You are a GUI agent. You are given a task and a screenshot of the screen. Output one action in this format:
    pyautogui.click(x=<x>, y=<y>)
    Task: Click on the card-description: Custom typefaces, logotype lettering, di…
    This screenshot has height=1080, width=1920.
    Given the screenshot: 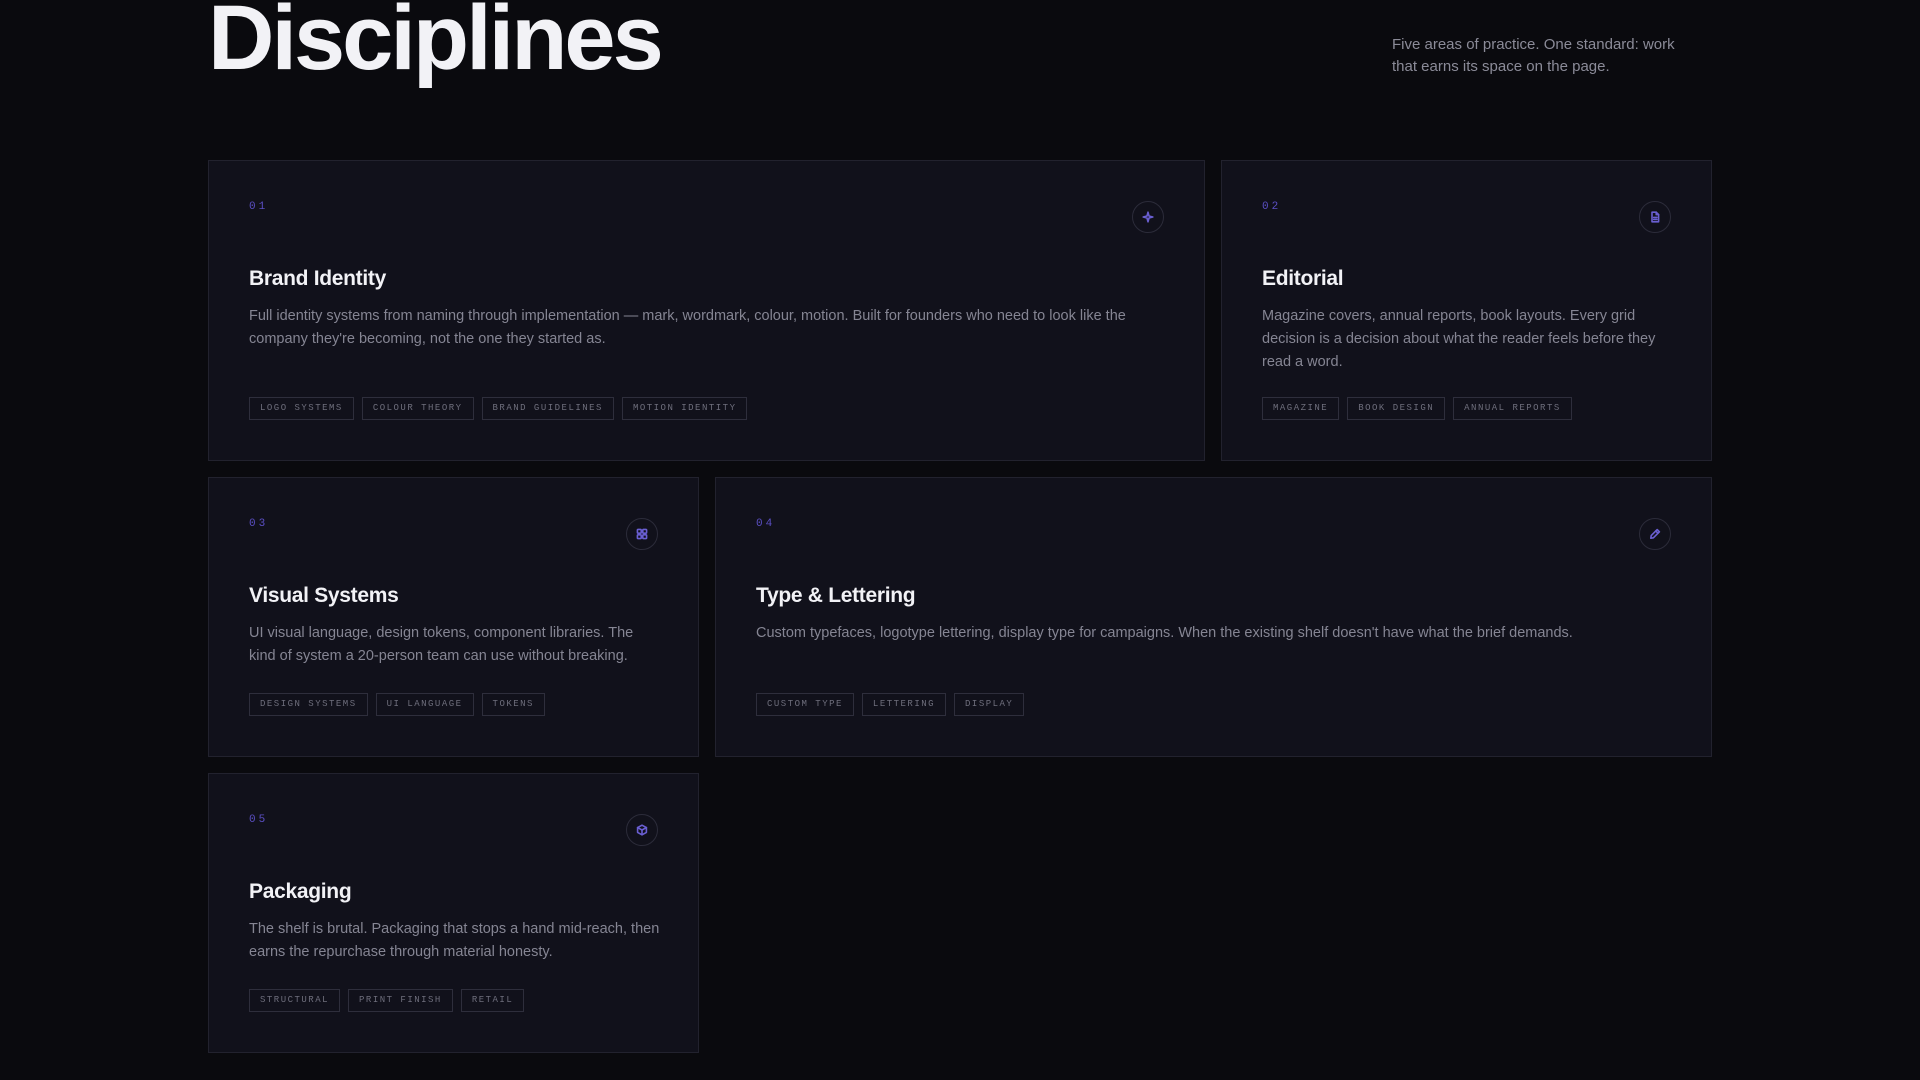 What is the action you would take?
    pyautogui.click(x=1164, y=633)
    